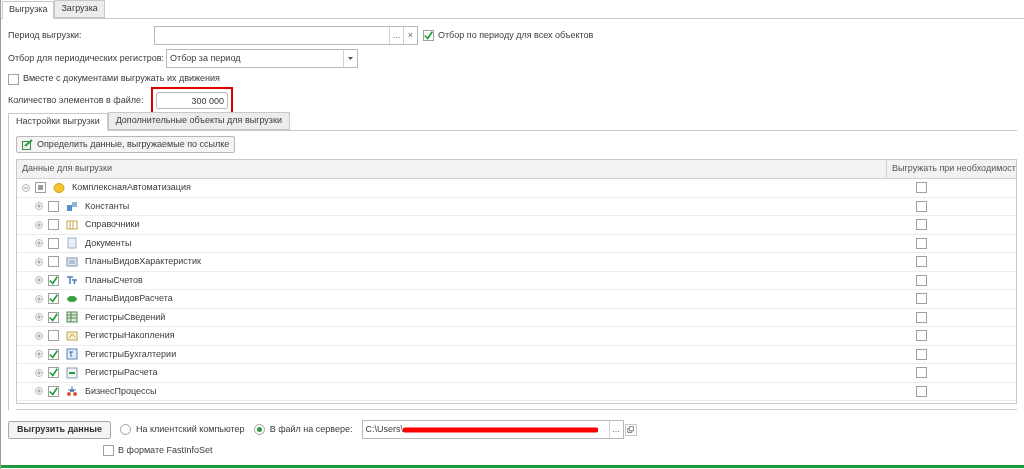 This screenshot has width=1024, height=469. I want to click on edit-icon, so click(27, 144).